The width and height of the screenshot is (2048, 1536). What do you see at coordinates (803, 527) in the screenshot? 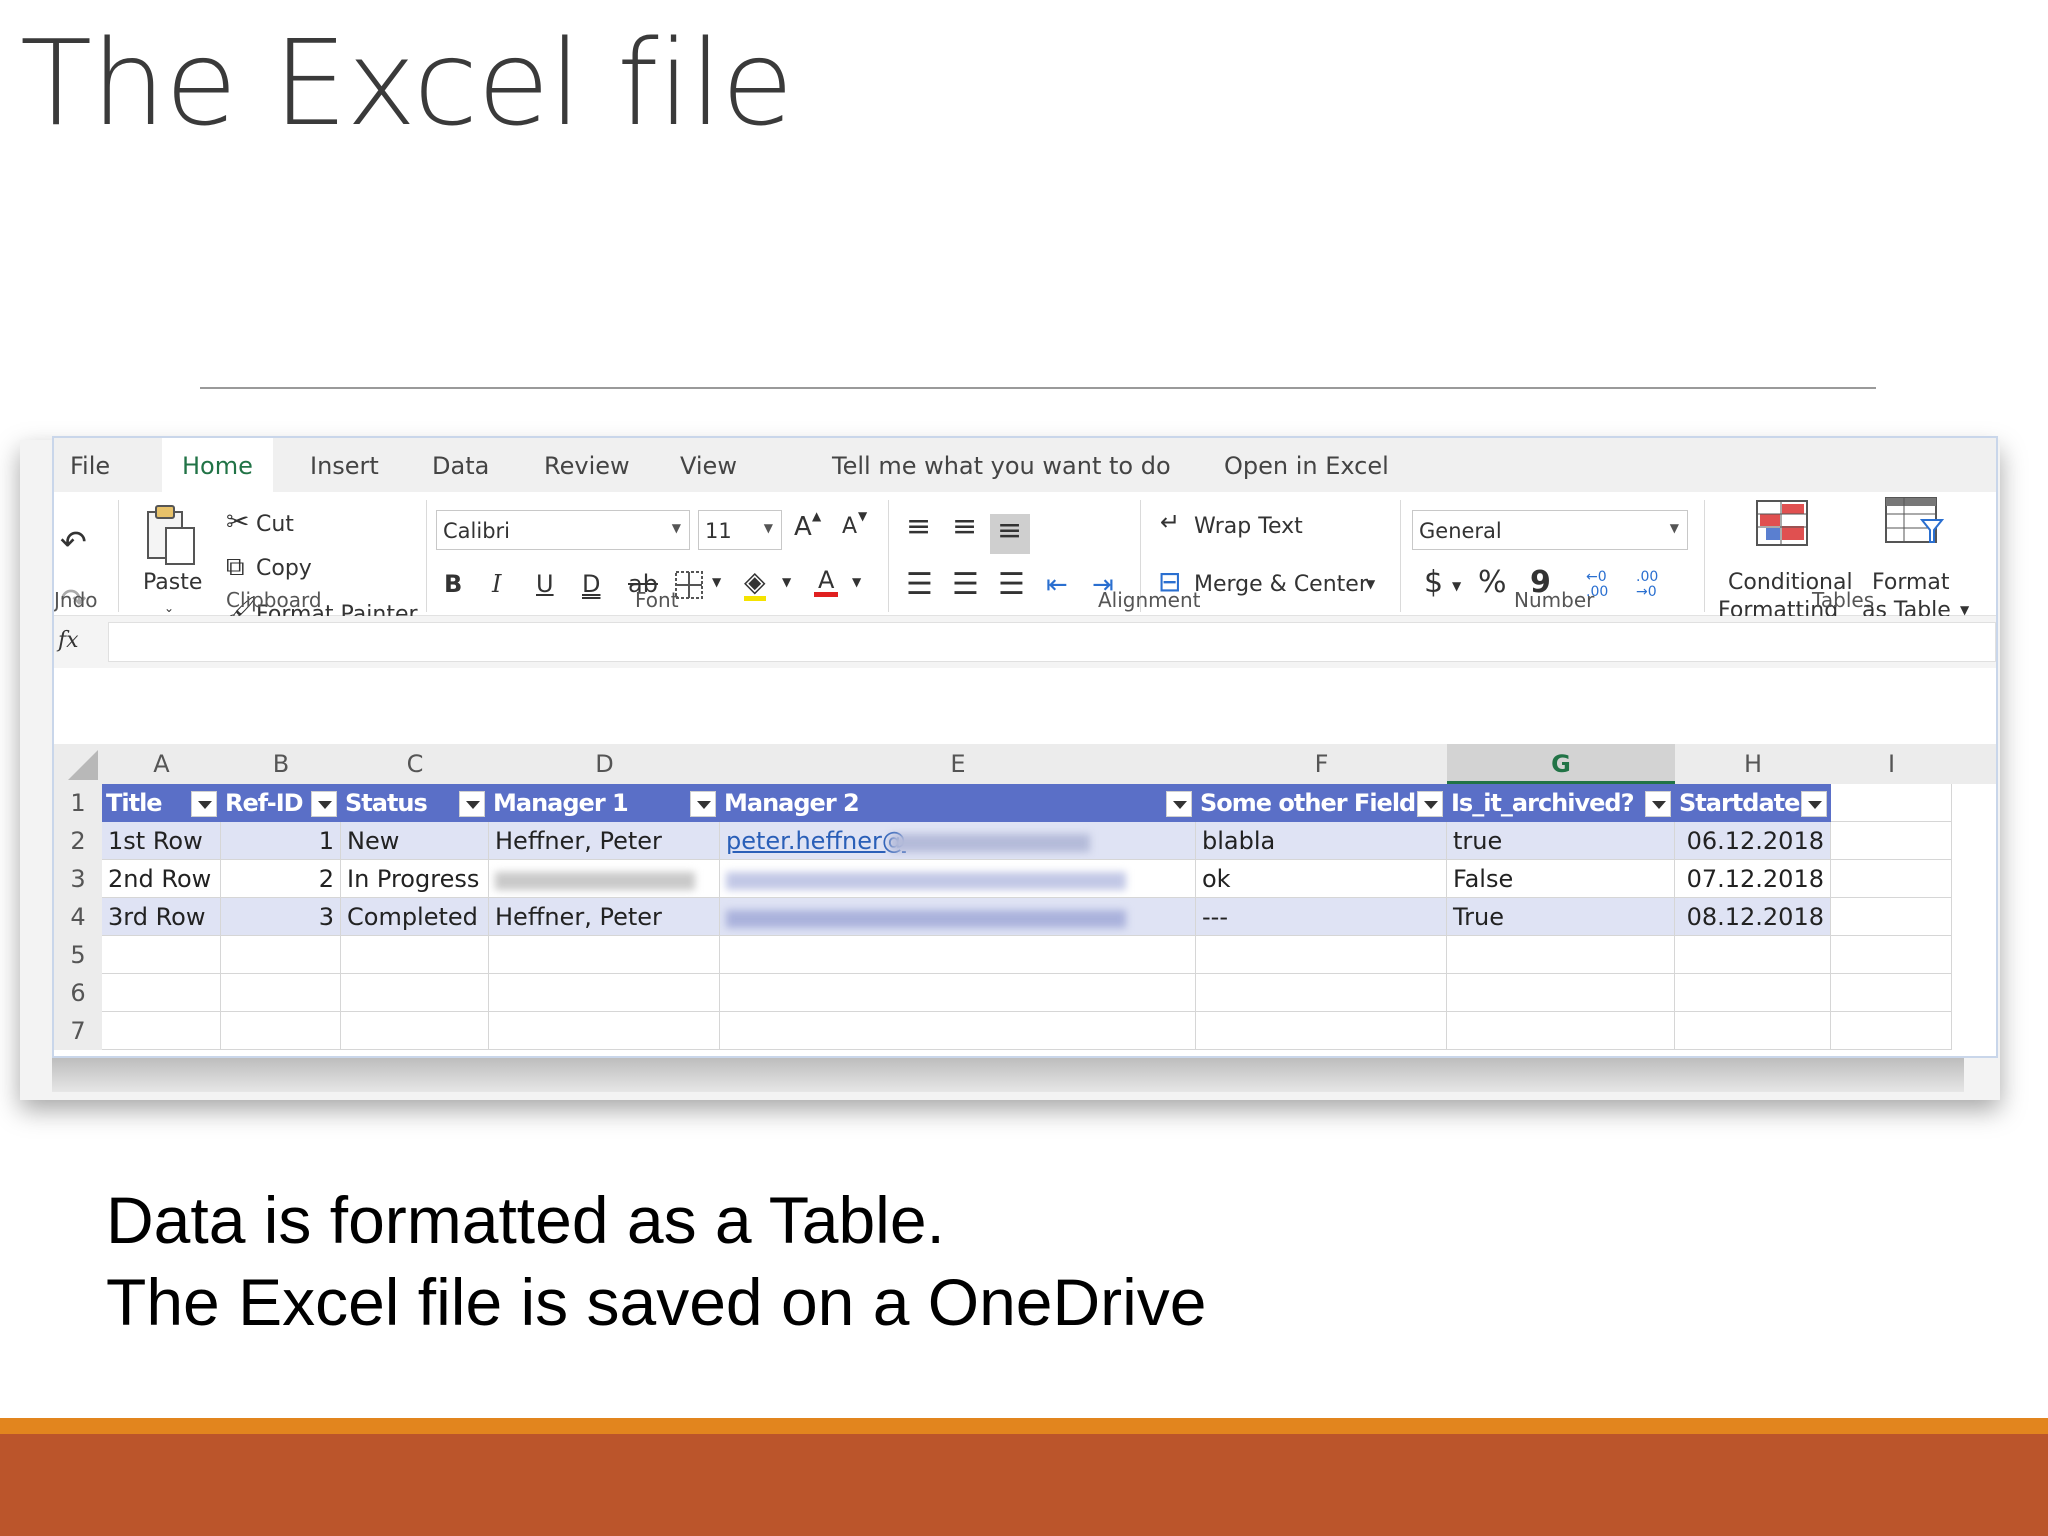
I see `grow-font-button: A` at bounding box center [803, 527].